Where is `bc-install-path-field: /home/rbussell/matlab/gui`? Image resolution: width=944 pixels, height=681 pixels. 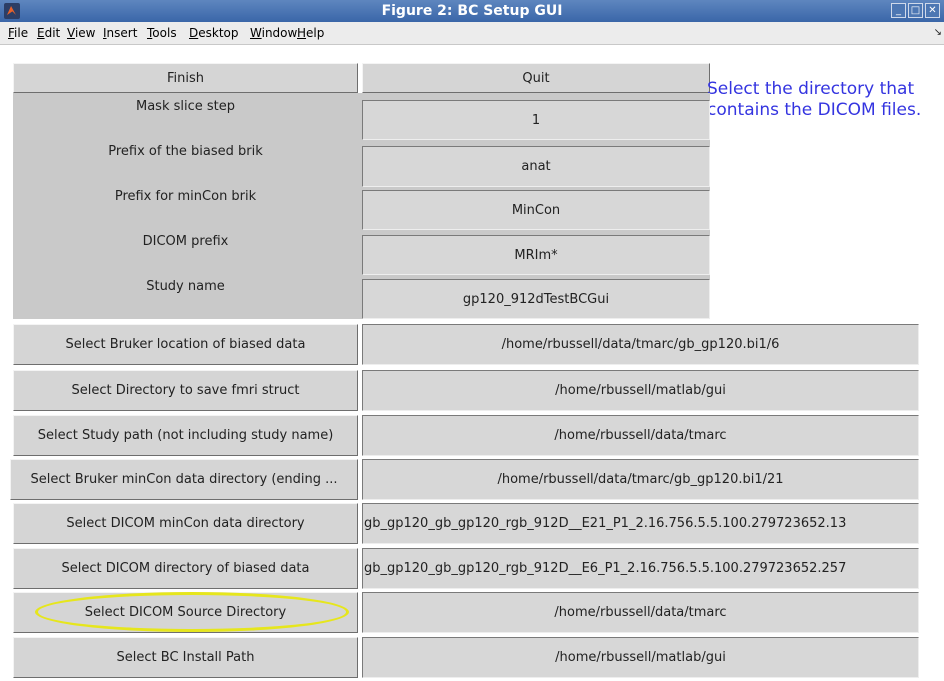 bc-install-path-field: /home/rbussell/matlab/gui is located at coordinates (640, 657).